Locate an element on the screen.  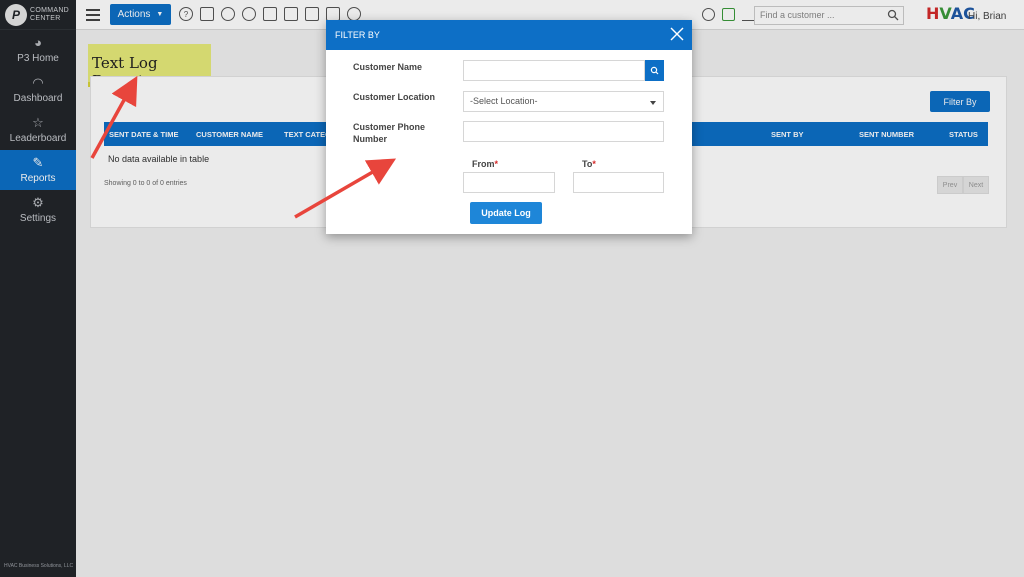
chevron-down-icon is located at coordinates (653, 103).